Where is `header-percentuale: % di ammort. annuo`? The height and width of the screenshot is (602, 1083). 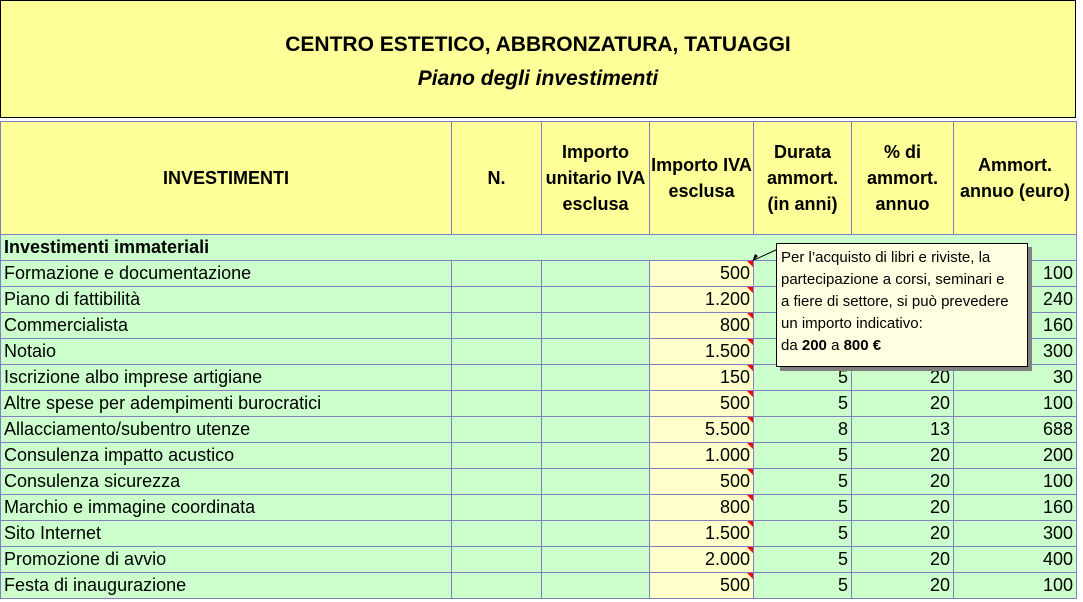 header-percentuale: % di ammort. annuo is located at coordinates (902, 178).